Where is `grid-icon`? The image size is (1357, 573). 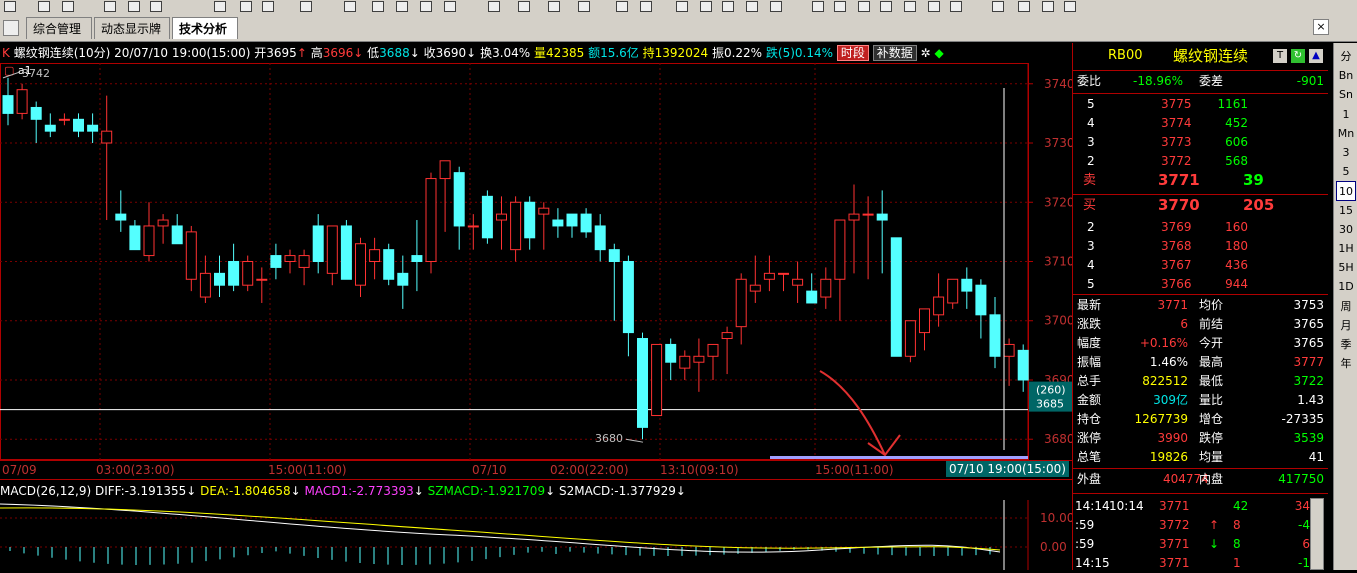
grid-icon is located at coordinates (11, 28).